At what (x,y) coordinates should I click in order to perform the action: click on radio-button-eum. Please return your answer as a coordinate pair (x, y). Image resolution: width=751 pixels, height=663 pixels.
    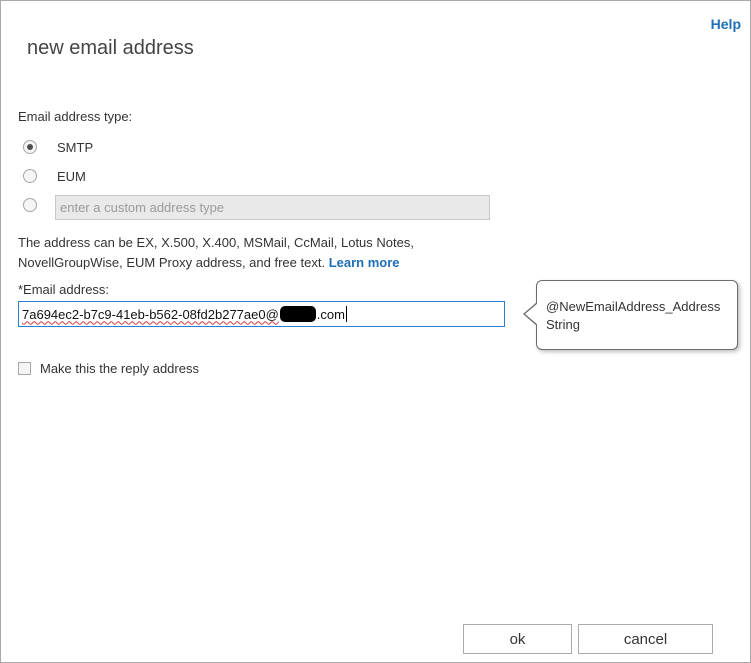
    Looking at the image, I should click on (30, 176).